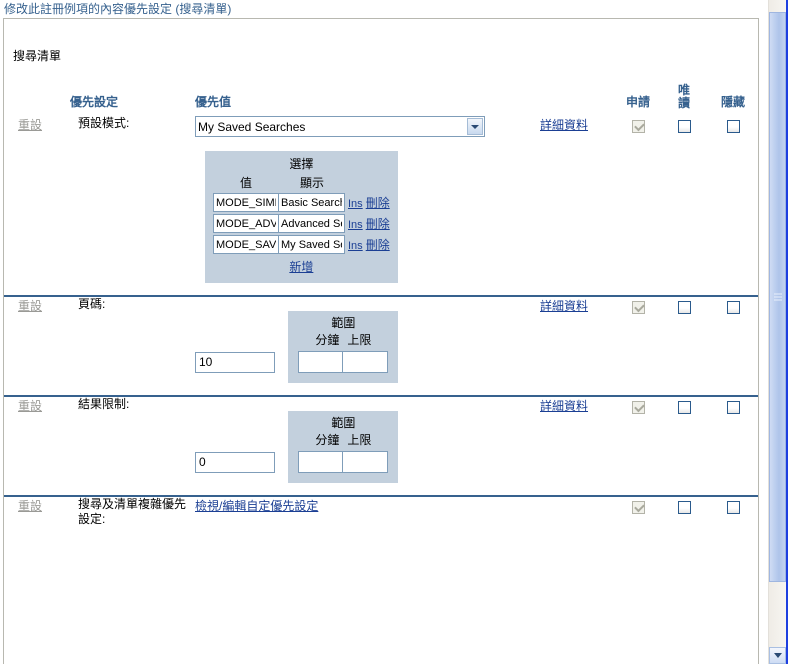  Describe the element at coordinates (132, 439) in the screenshot. I see `preference-name-cell: 結果限制:` at that location.